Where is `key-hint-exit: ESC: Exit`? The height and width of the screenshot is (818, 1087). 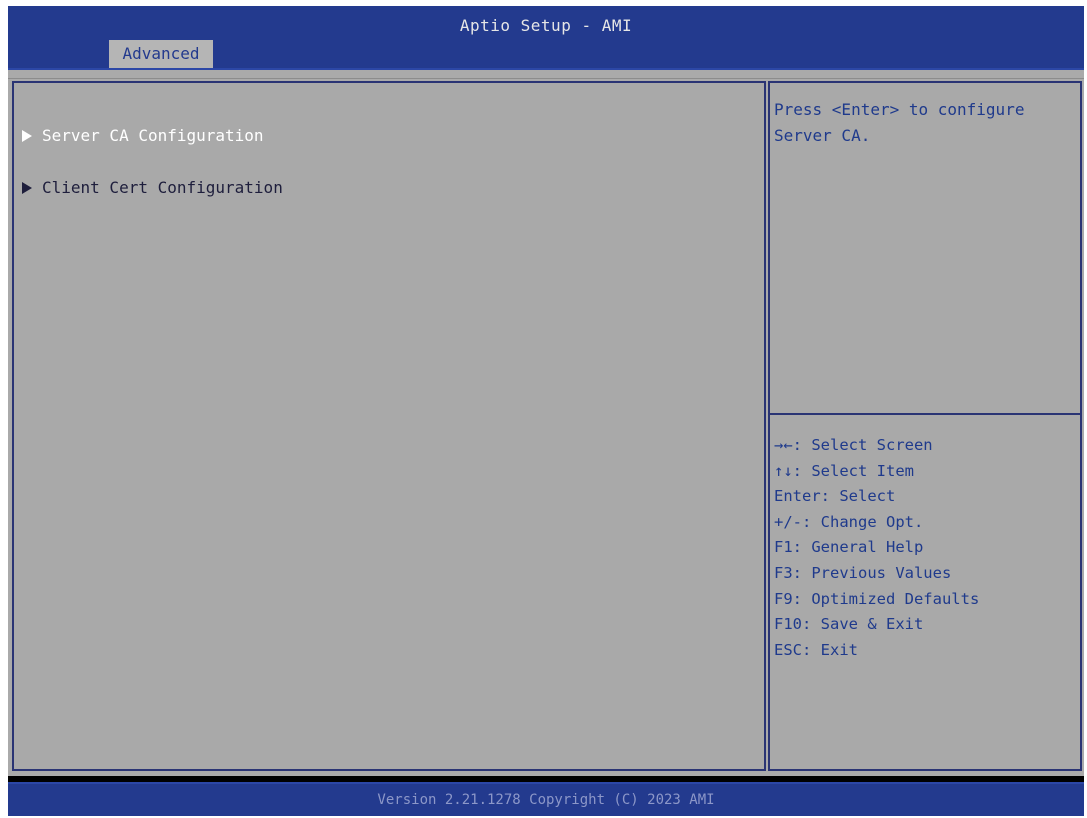 key-hint-exit: ESC: Exit is located at coordinates (816, 649).